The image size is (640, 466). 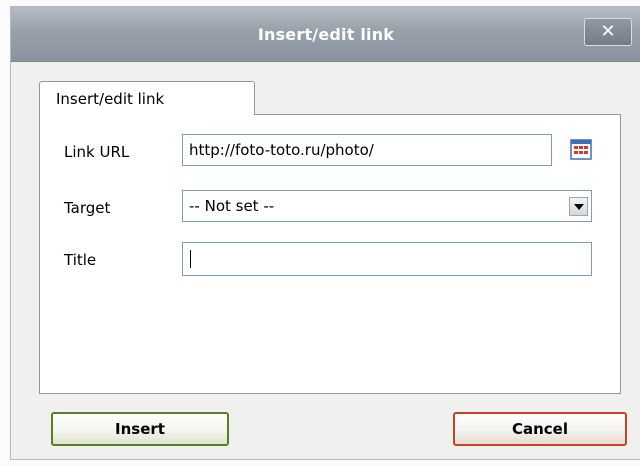 I want to click on text-cursor, so click(x=190, y=259).